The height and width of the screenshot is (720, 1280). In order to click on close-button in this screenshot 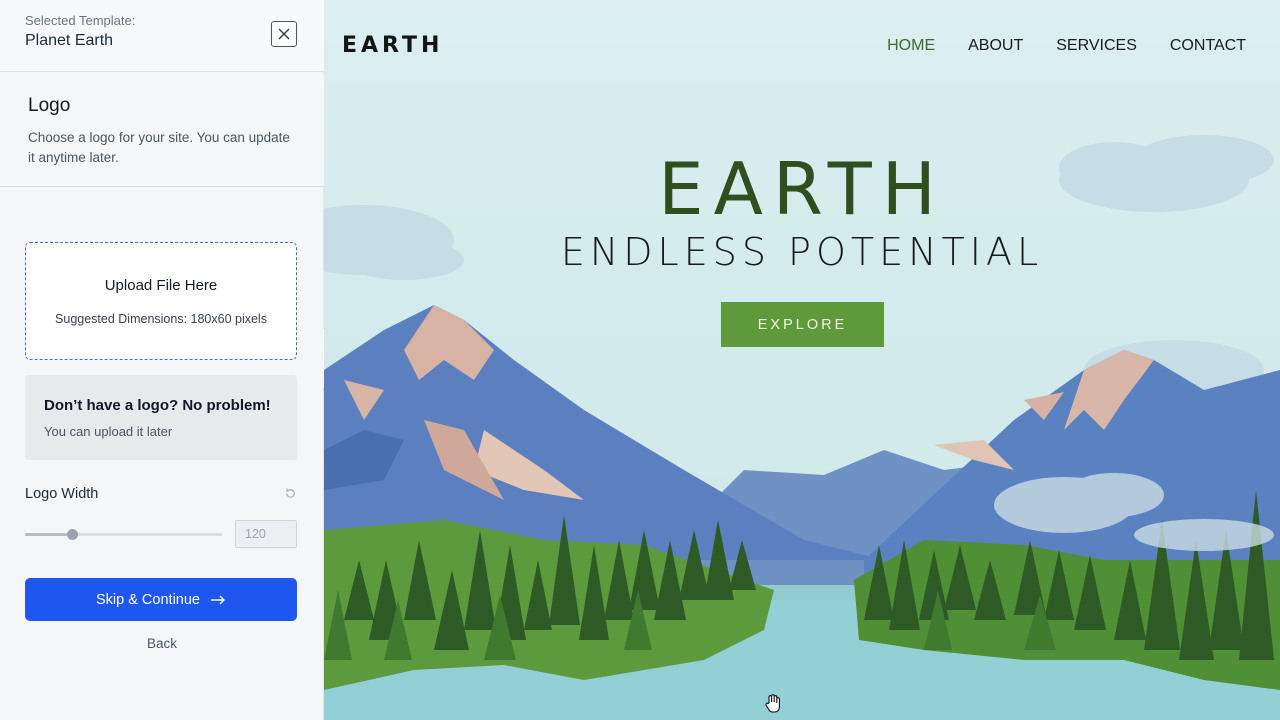, I will do `click(284, 34)`.